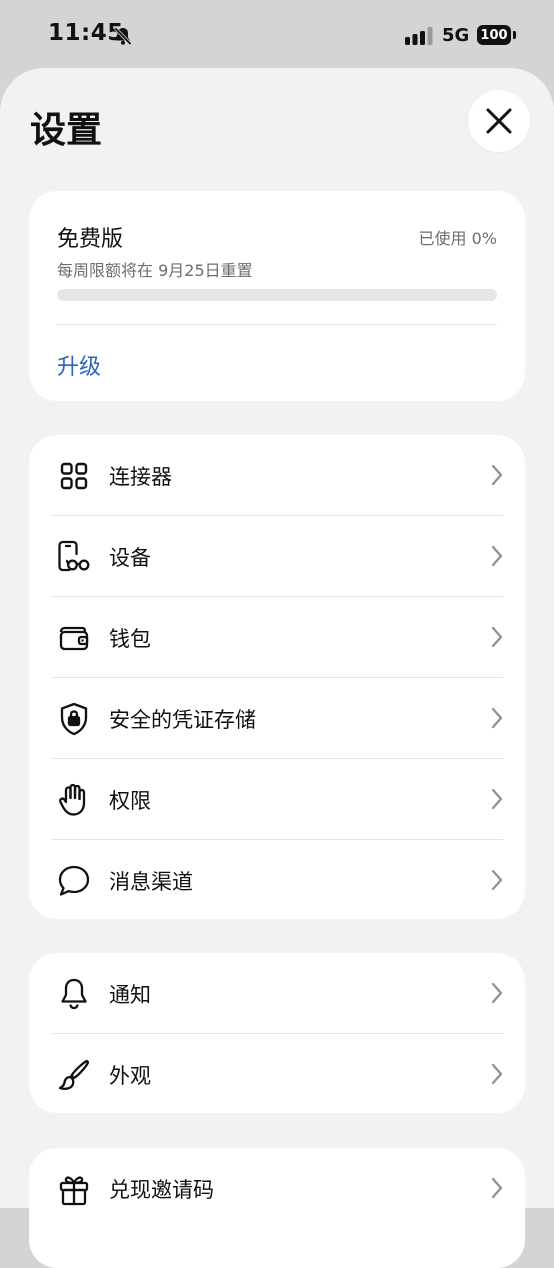  I want to click on plan-name: 免费版, so click(90, 239).